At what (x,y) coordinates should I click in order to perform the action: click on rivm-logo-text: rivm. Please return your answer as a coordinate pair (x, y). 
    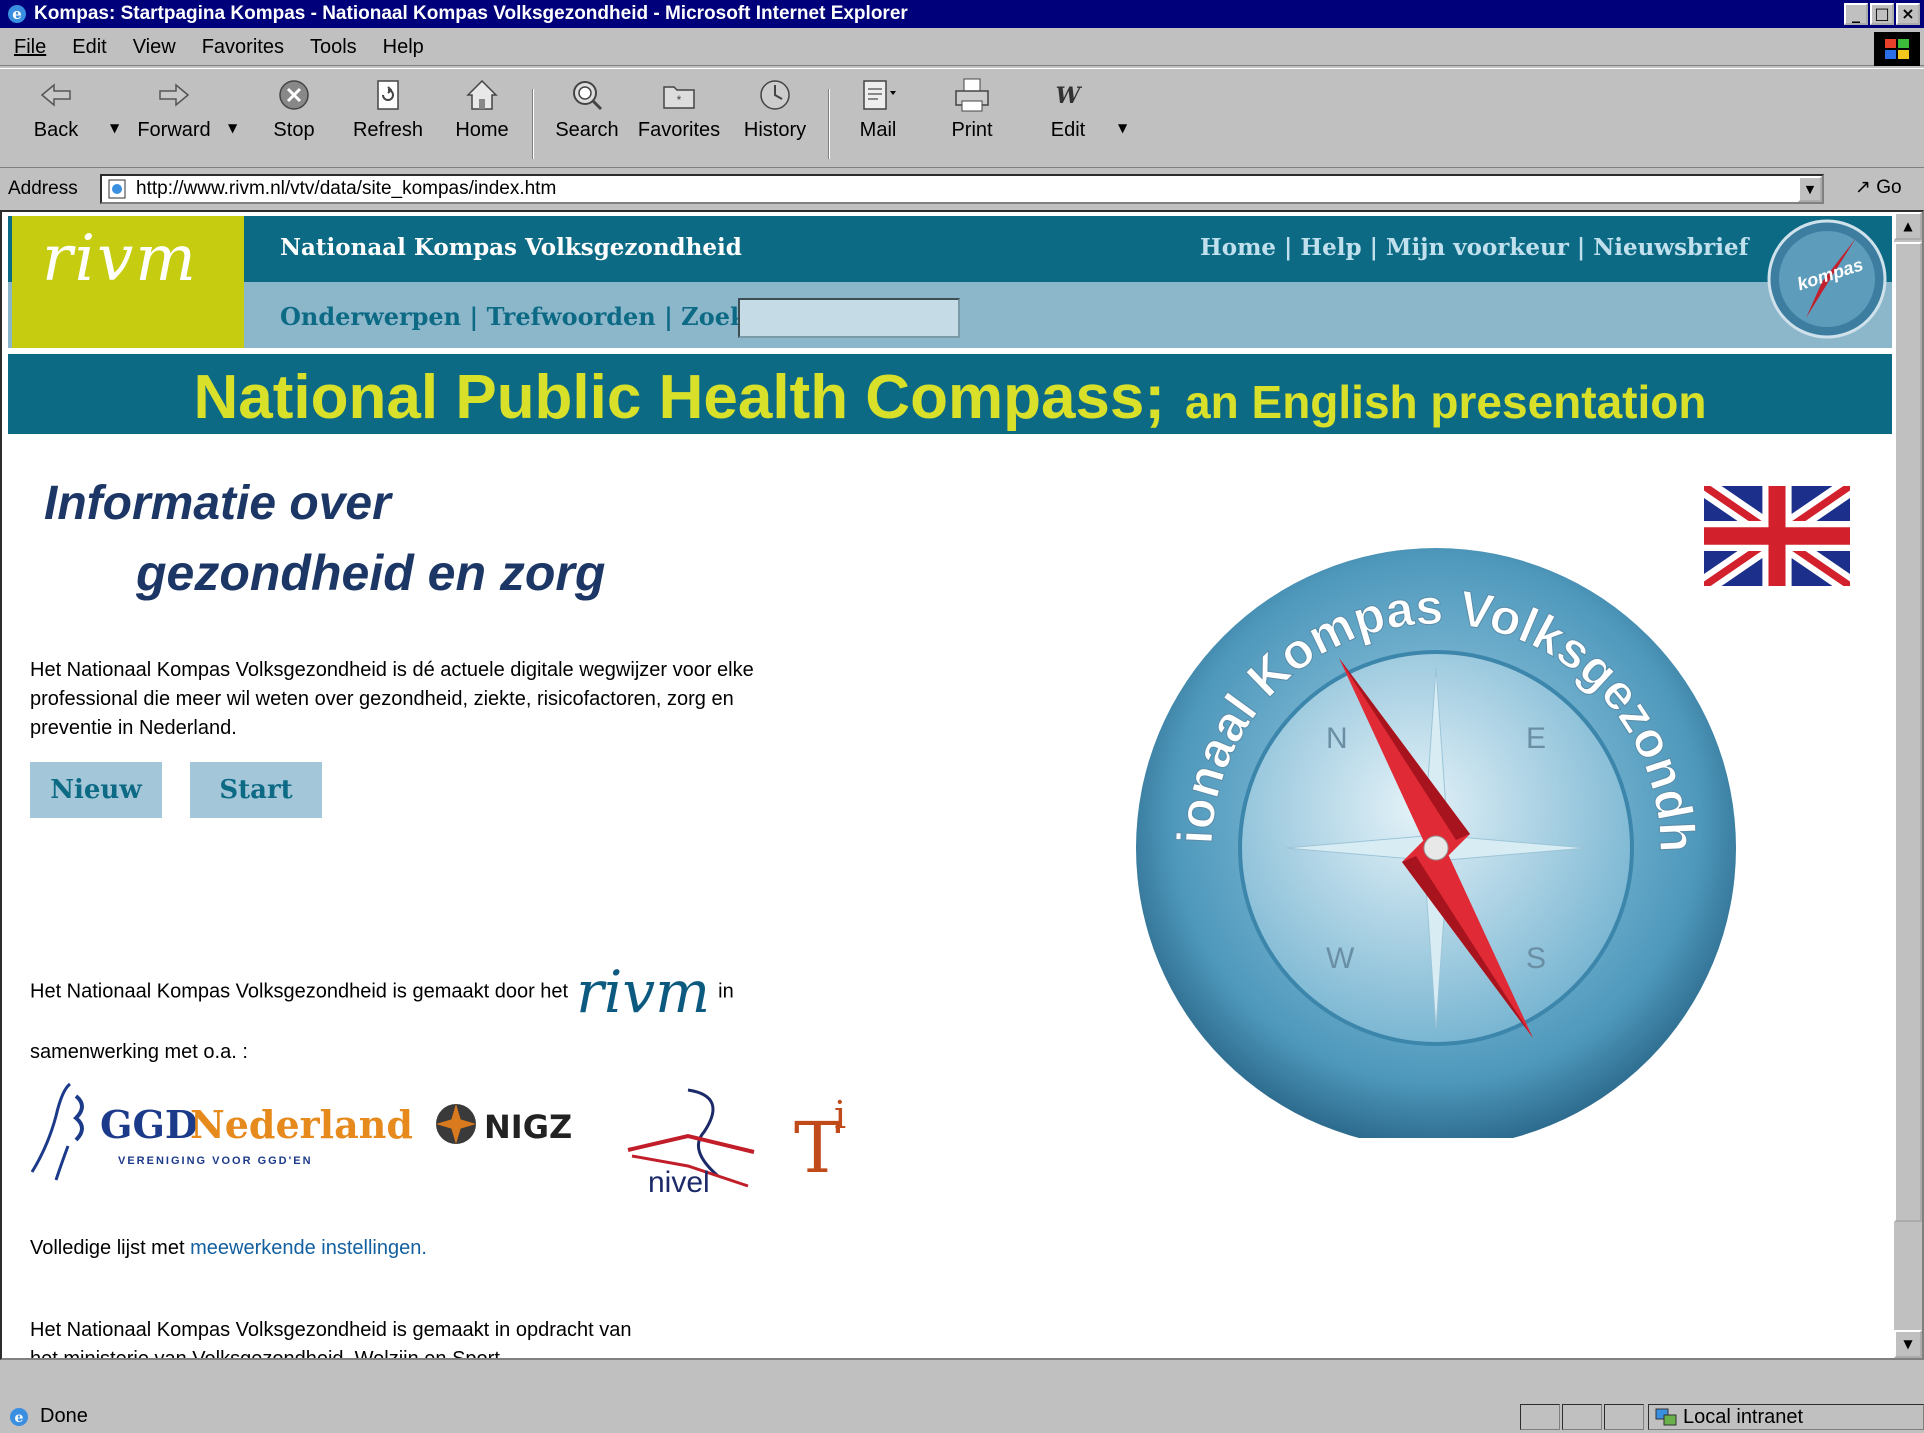
    Looking at the image, I should click on (120, 259).